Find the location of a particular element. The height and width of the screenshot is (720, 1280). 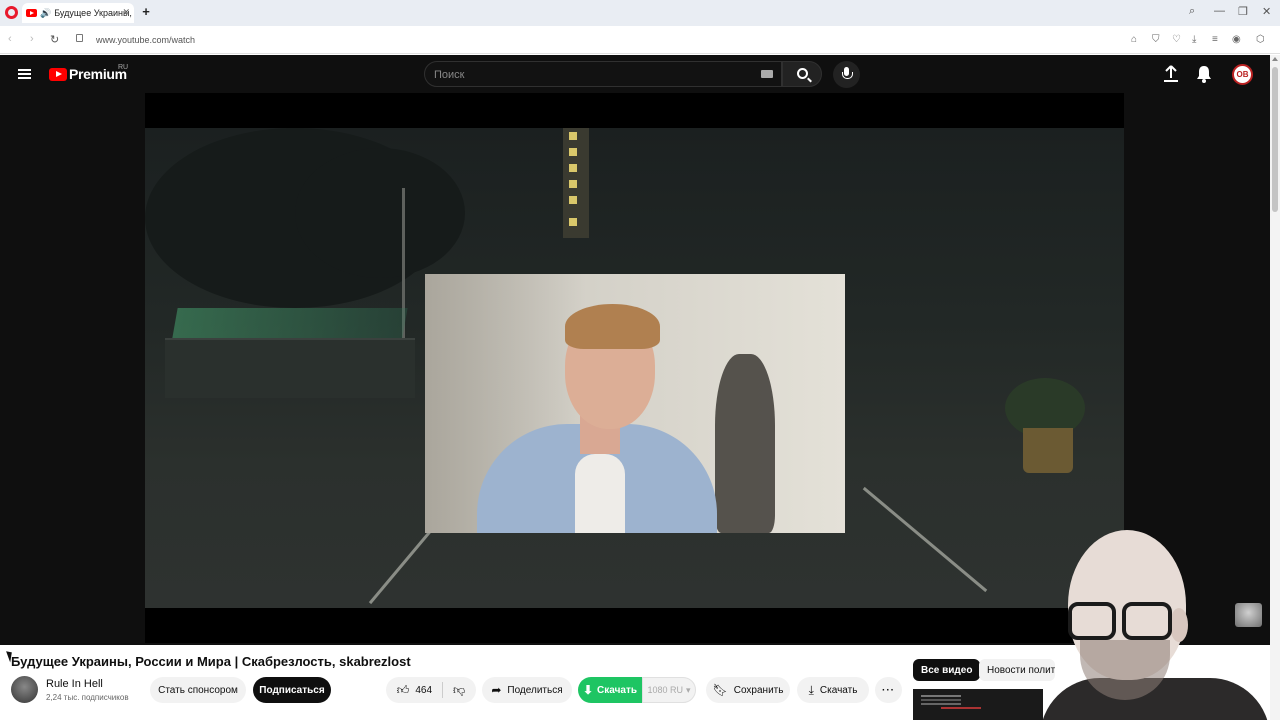

save-label: Сохранить is located at coordinates (758, 690).